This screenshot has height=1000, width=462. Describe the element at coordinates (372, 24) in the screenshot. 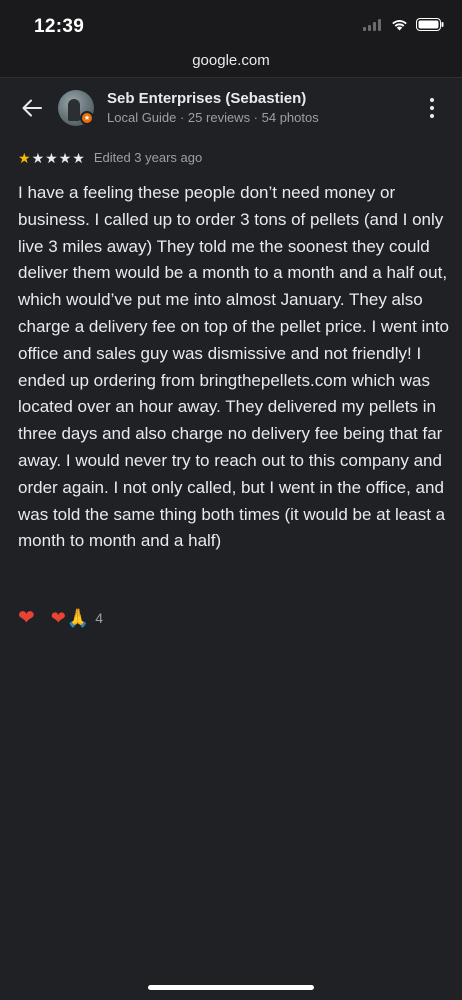

I see `signal-icon` at that location.